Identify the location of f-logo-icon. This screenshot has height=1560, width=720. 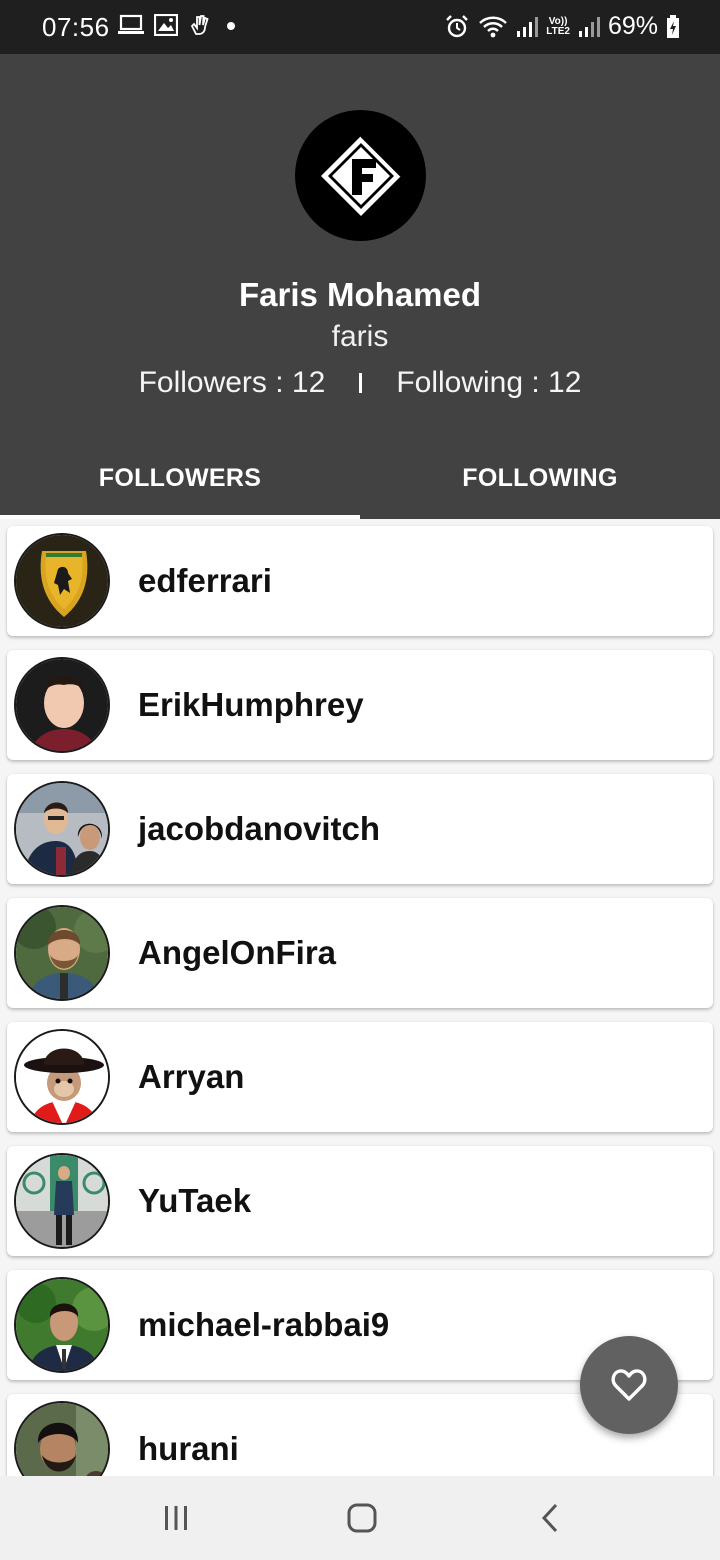
(361, 175).